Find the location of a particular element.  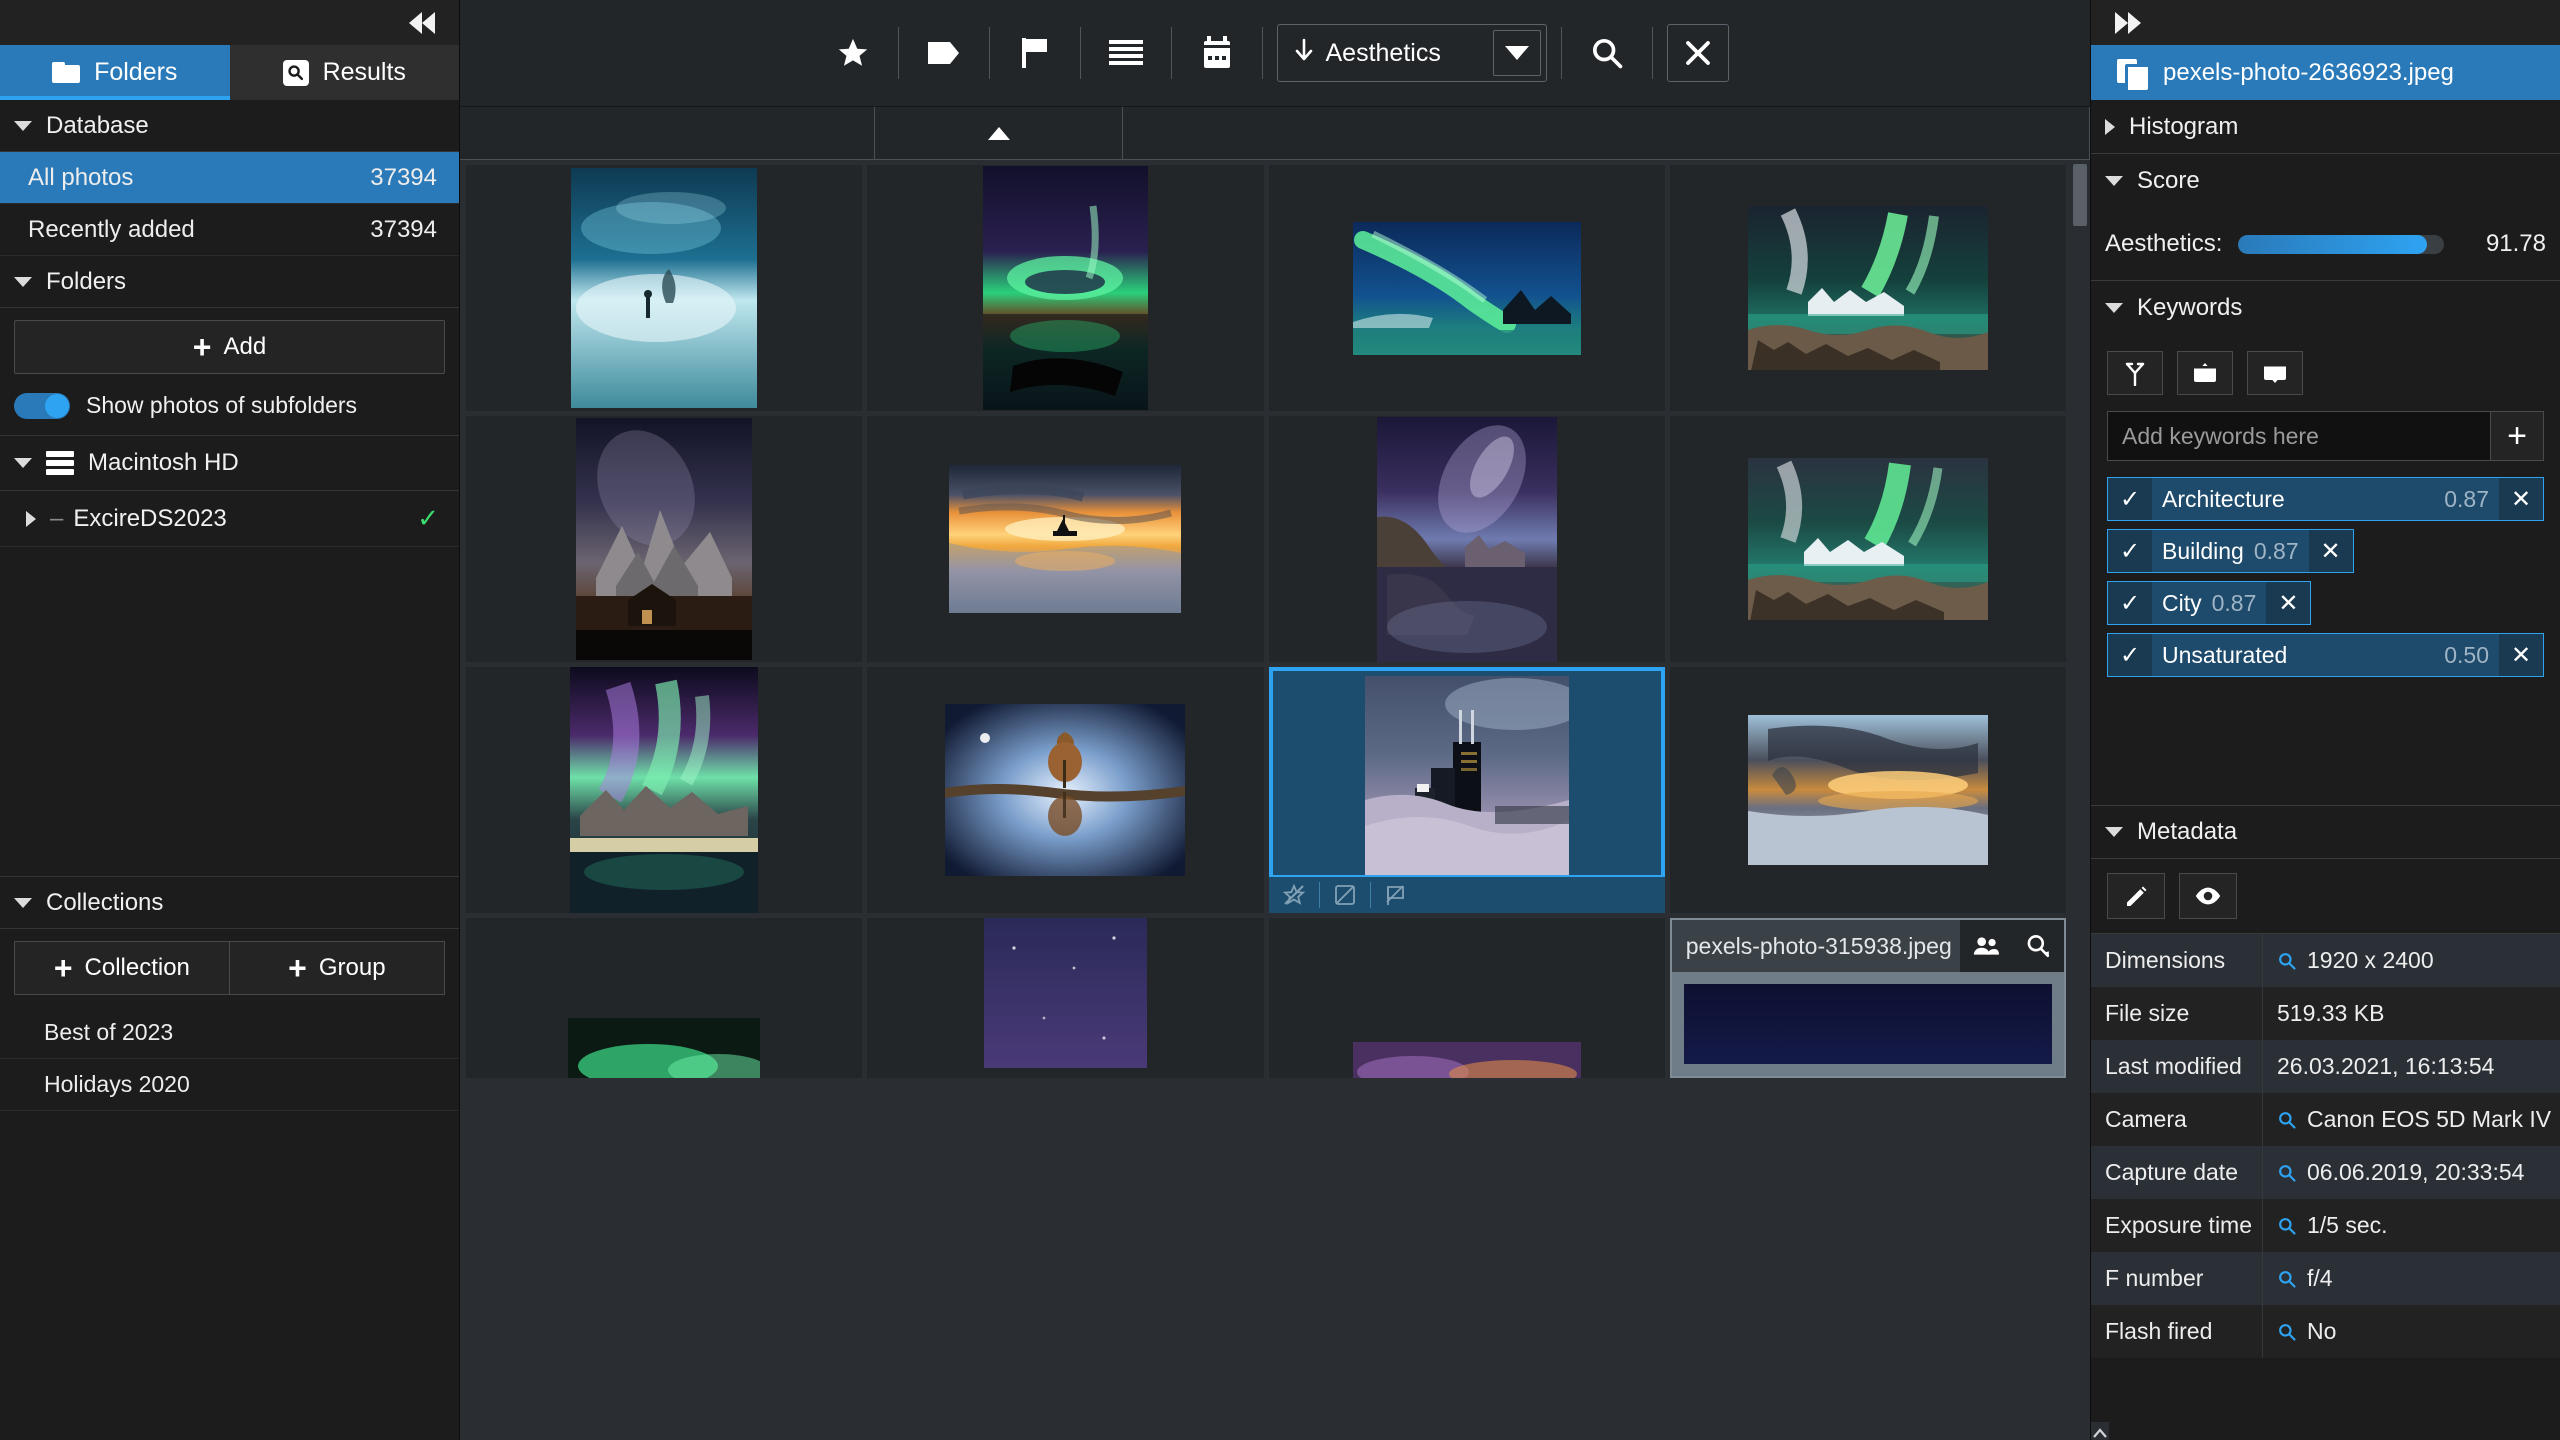

merge-icon is located at coordinates (2135, 373).